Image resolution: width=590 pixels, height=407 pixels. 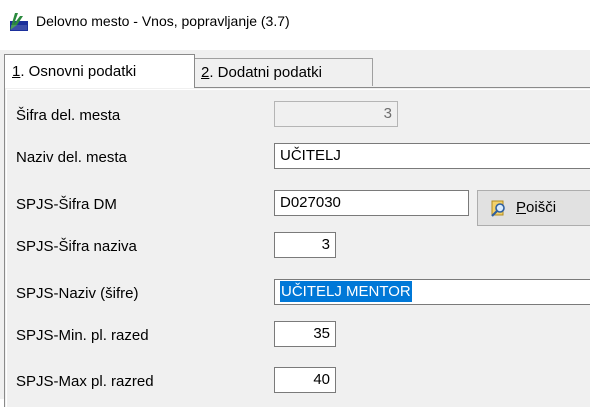 I want to click on sifra-del-mesta-field: 3, so click(x=336, y=114).